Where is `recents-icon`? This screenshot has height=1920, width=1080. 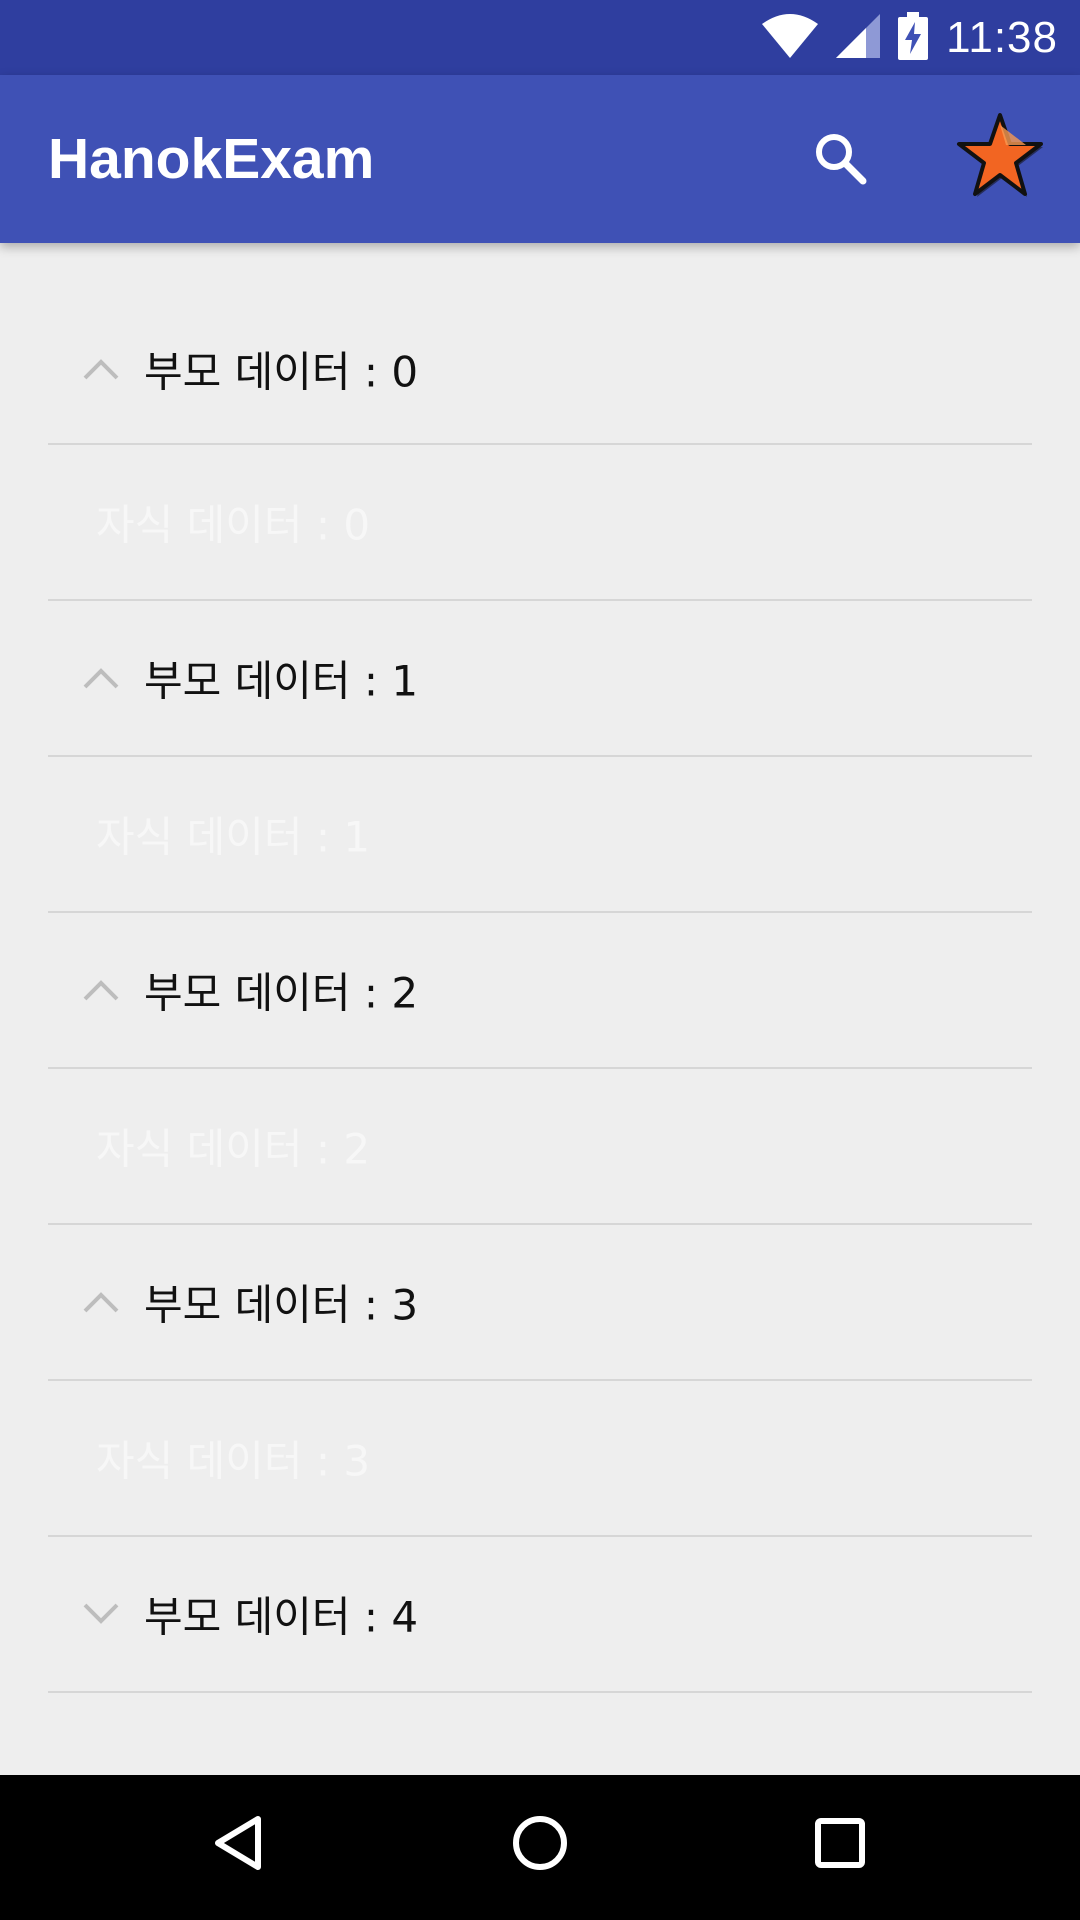 recents-icon is located at coordinates (840, 1845).